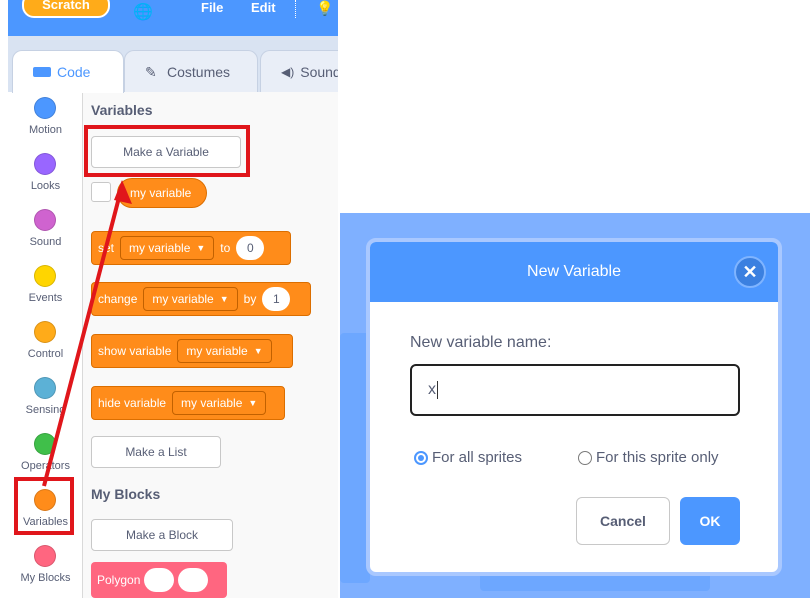  What do you see at coordinates (45, 578) in the screenshot?
I see `category-label: My Blocks` at bounding box center [45, 578].